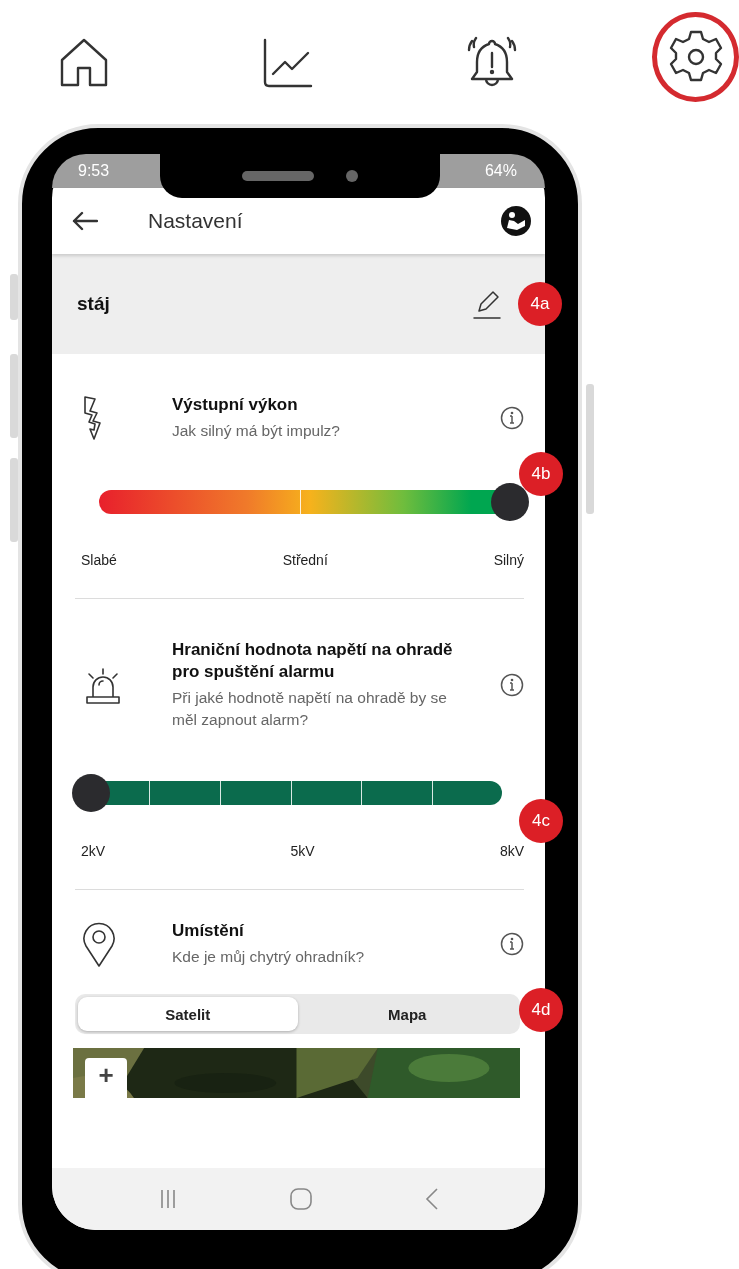  What do you see at coordinates (300, 1199) in the screenshot?
I see `home-button-icon` at bounding box center [300, 1199].